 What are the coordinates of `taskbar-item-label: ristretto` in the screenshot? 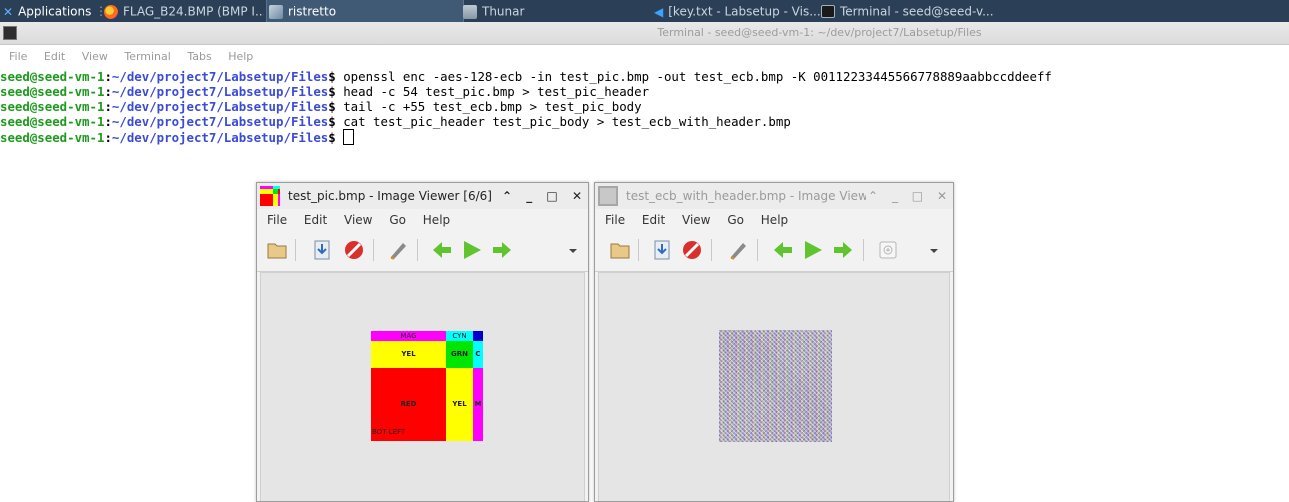 It's located at (312, 11).